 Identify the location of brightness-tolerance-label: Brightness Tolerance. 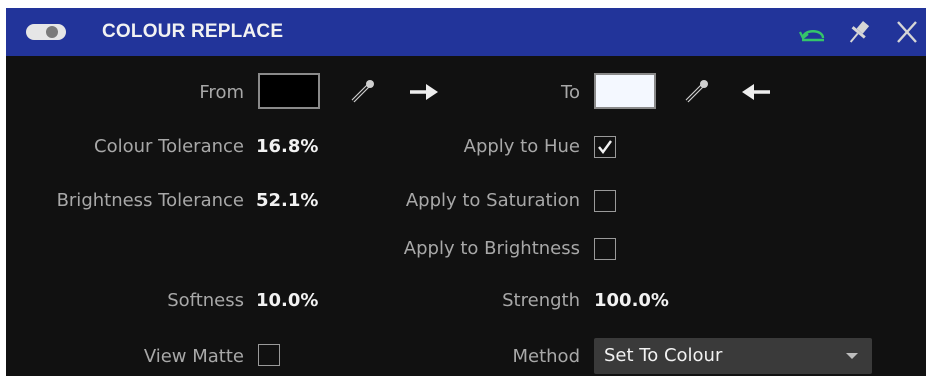
(150, 200).